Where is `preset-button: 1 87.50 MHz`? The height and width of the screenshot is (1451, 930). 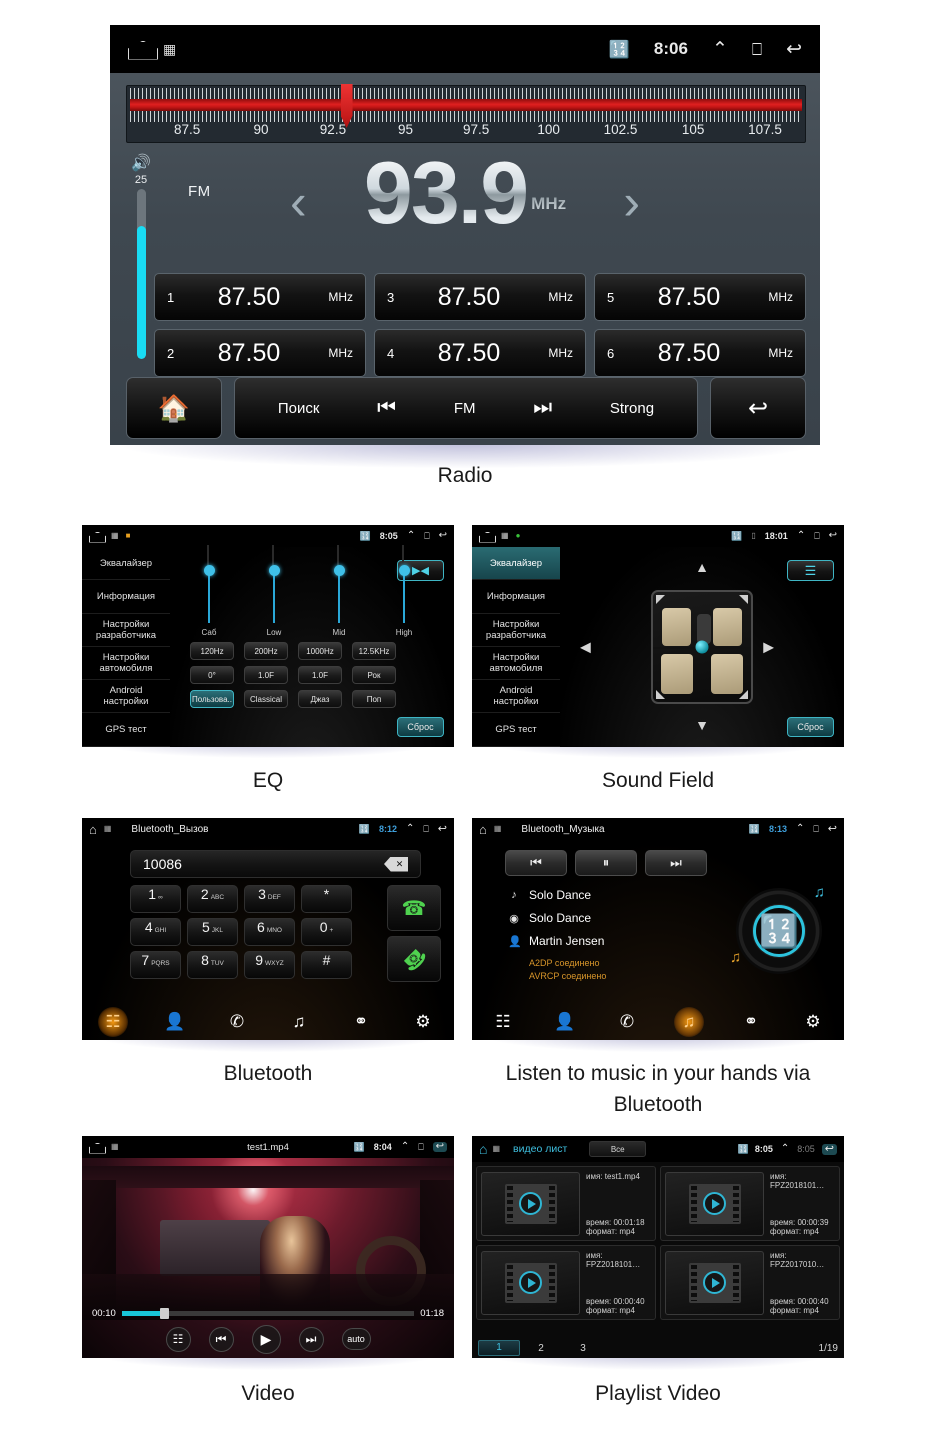
preset-button: 1 87.50 MHz is located at coordinates (260, 297).